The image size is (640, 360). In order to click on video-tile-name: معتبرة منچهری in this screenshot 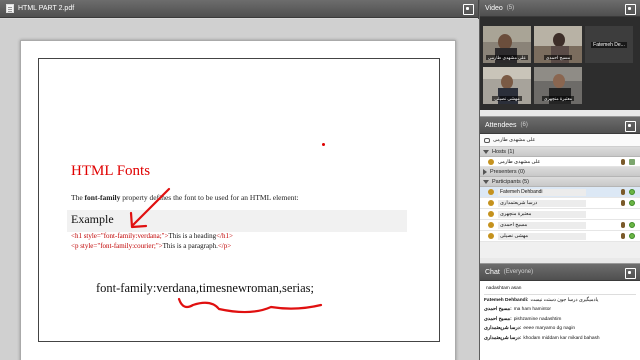, I will do `click(558, 98)`.